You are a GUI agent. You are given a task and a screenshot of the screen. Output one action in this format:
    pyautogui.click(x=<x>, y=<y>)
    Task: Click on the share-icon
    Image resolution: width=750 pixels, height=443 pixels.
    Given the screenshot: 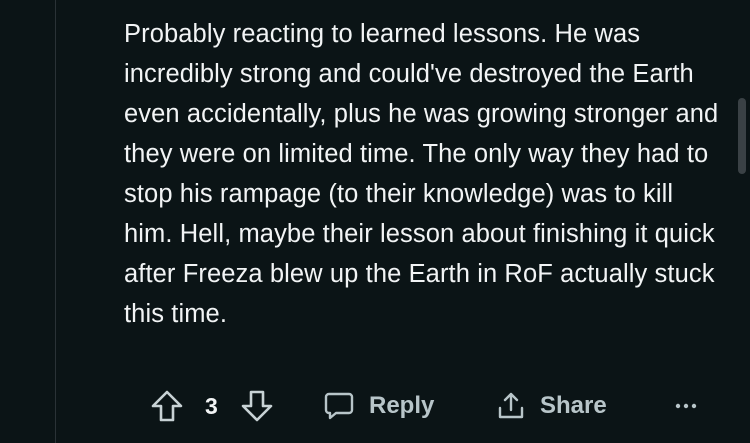 What is the action you would take?
    pyautogui.click(x=511, y=406)
    